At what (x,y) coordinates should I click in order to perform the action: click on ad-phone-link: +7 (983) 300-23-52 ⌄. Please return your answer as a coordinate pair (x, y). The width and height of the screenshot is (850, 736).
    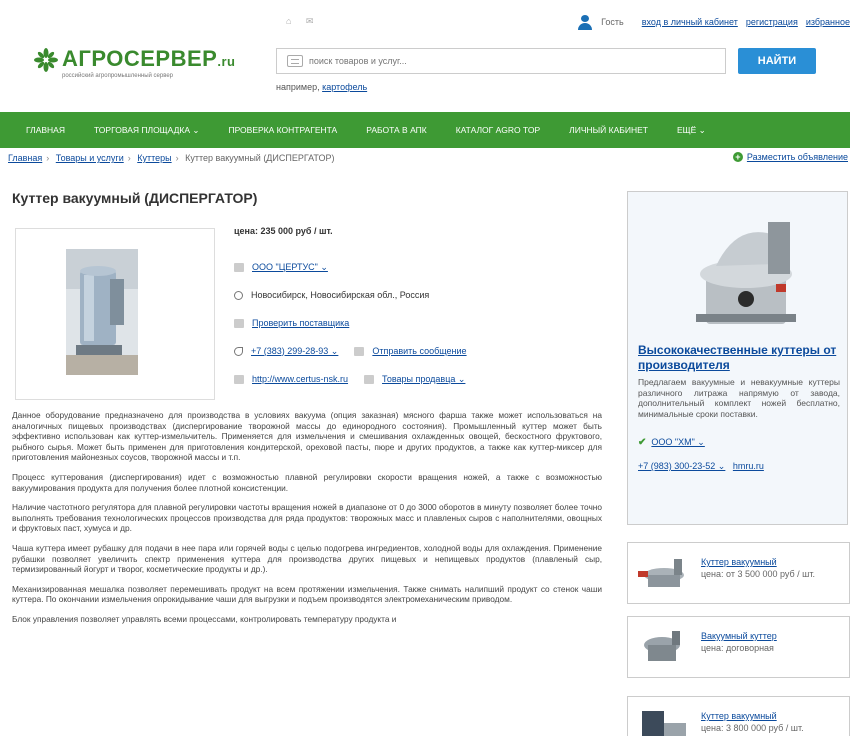
    Looking at the image, I should click on (681, 466).